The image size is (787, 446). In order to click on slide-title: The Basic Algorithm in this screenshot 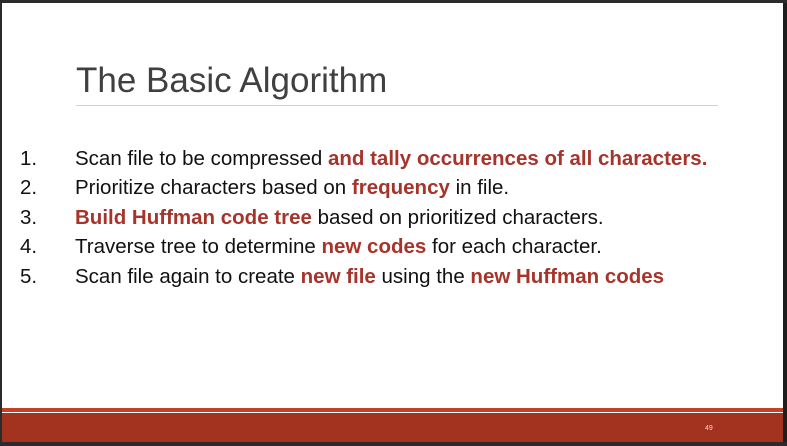, I will do `click(232, 80)`.